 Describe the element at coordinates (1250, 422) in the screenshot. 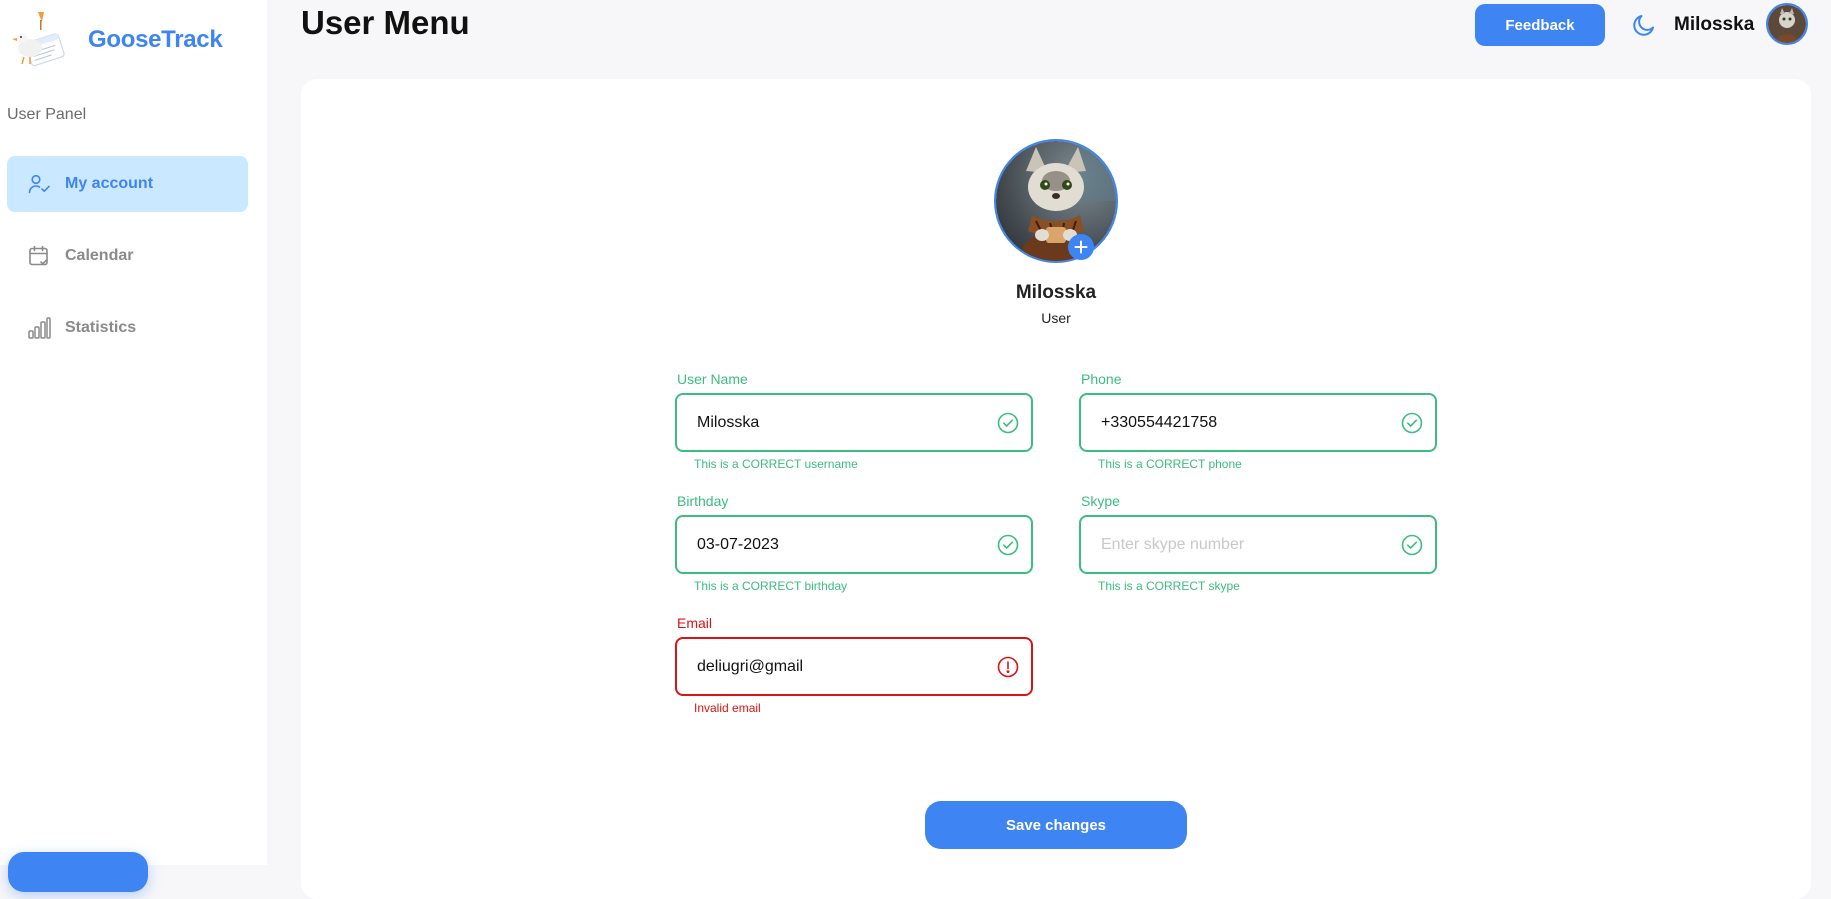

I see `phone-input` at that location.